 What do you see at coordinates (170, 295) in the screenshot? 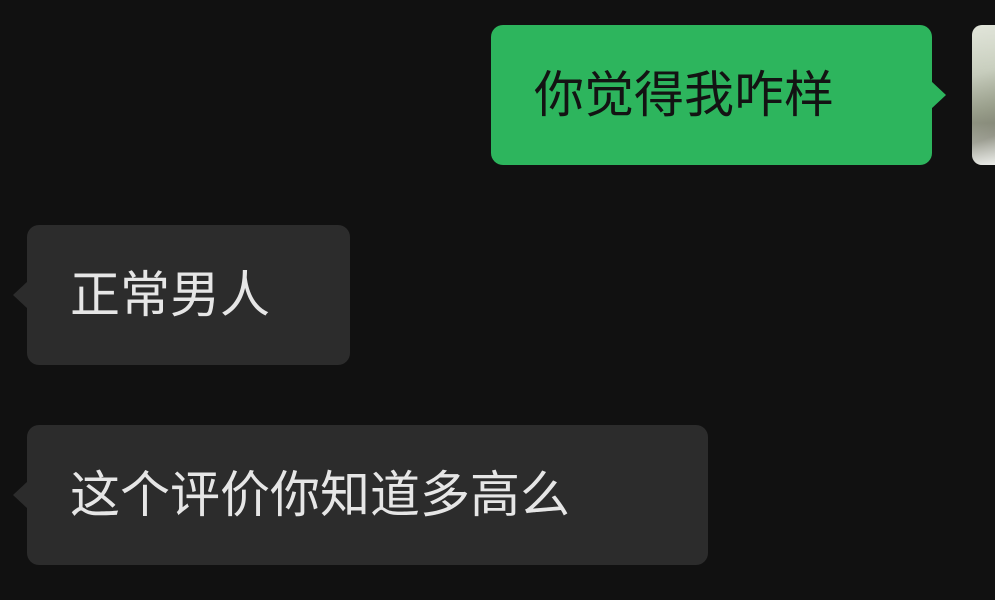
I see `message-text: 正常男人` at bounding box center [170, 295].